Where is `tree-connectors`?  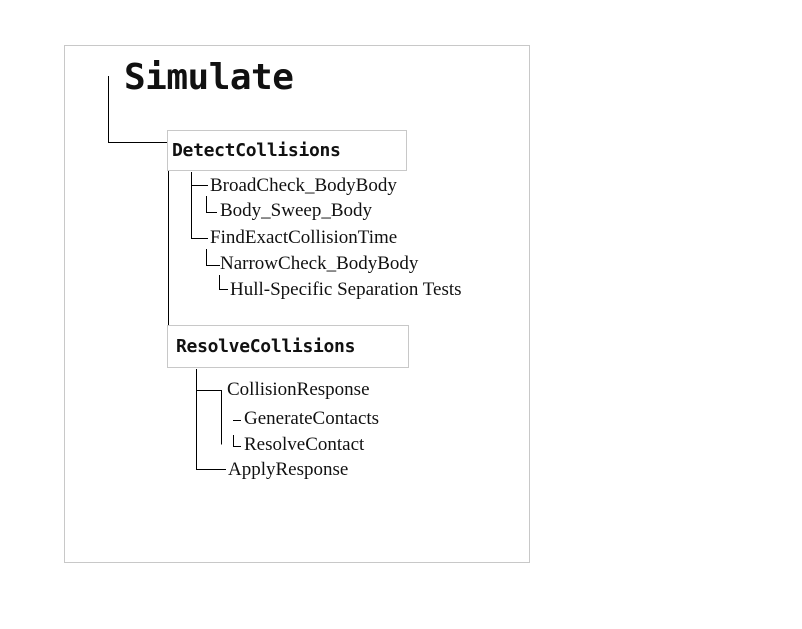
tree-connectors is located at coordinates (174, 273).